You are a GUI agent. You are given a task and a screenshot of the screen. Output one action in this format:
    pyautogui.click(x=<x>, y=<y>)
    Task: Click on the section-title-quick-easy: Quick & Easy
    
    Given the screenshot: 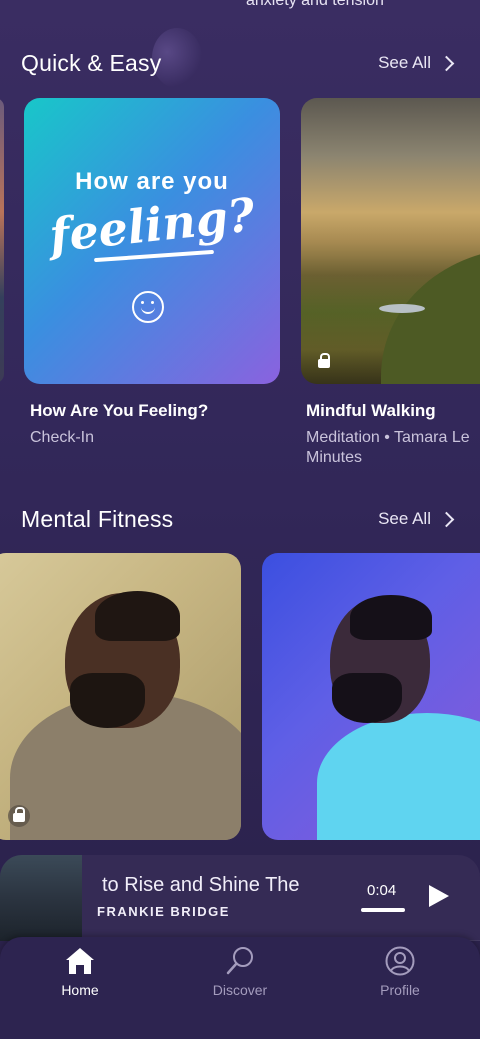 What is the action you would take?
    pyautogui.click(x=91, y=63)
    